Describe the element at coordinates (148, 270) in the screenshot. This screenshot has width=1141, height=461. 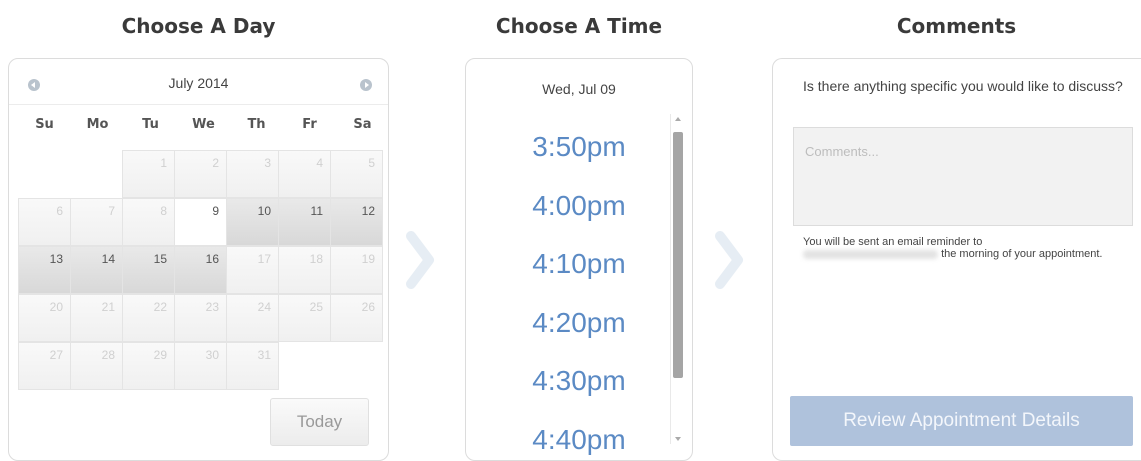
I see `calendar-day: 15` at that location.